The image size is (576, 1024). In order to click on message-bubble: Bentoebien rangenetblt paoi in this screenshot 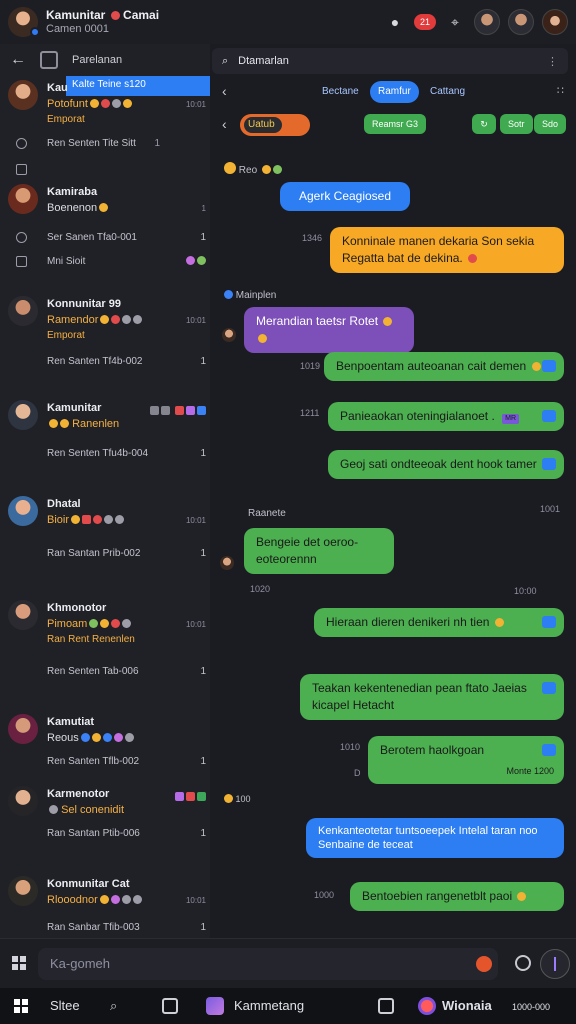, I will do `click(457, 896)`.